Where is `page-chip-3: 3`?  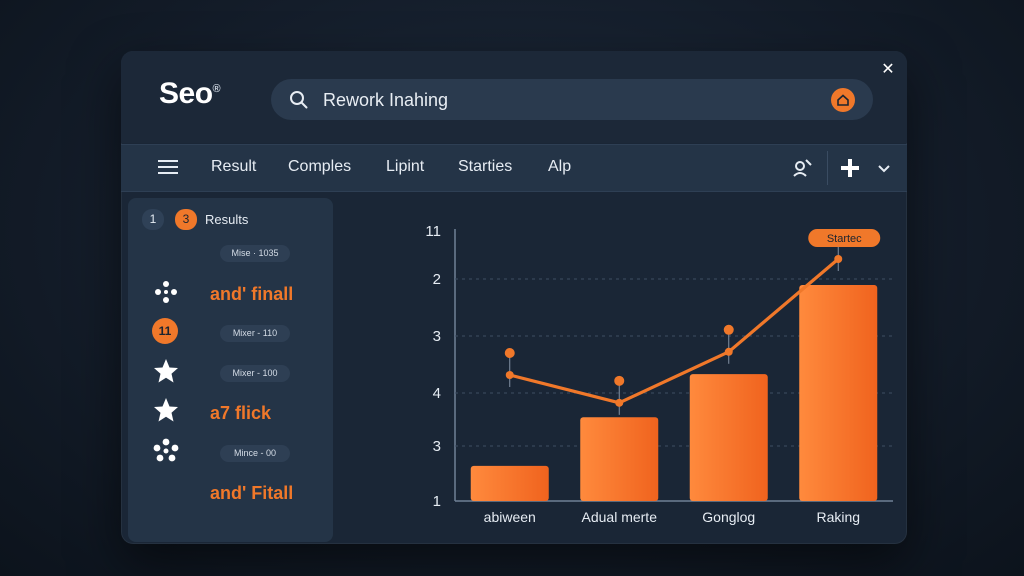 page-chip-3: 3 is located at coordinates (186, 219).